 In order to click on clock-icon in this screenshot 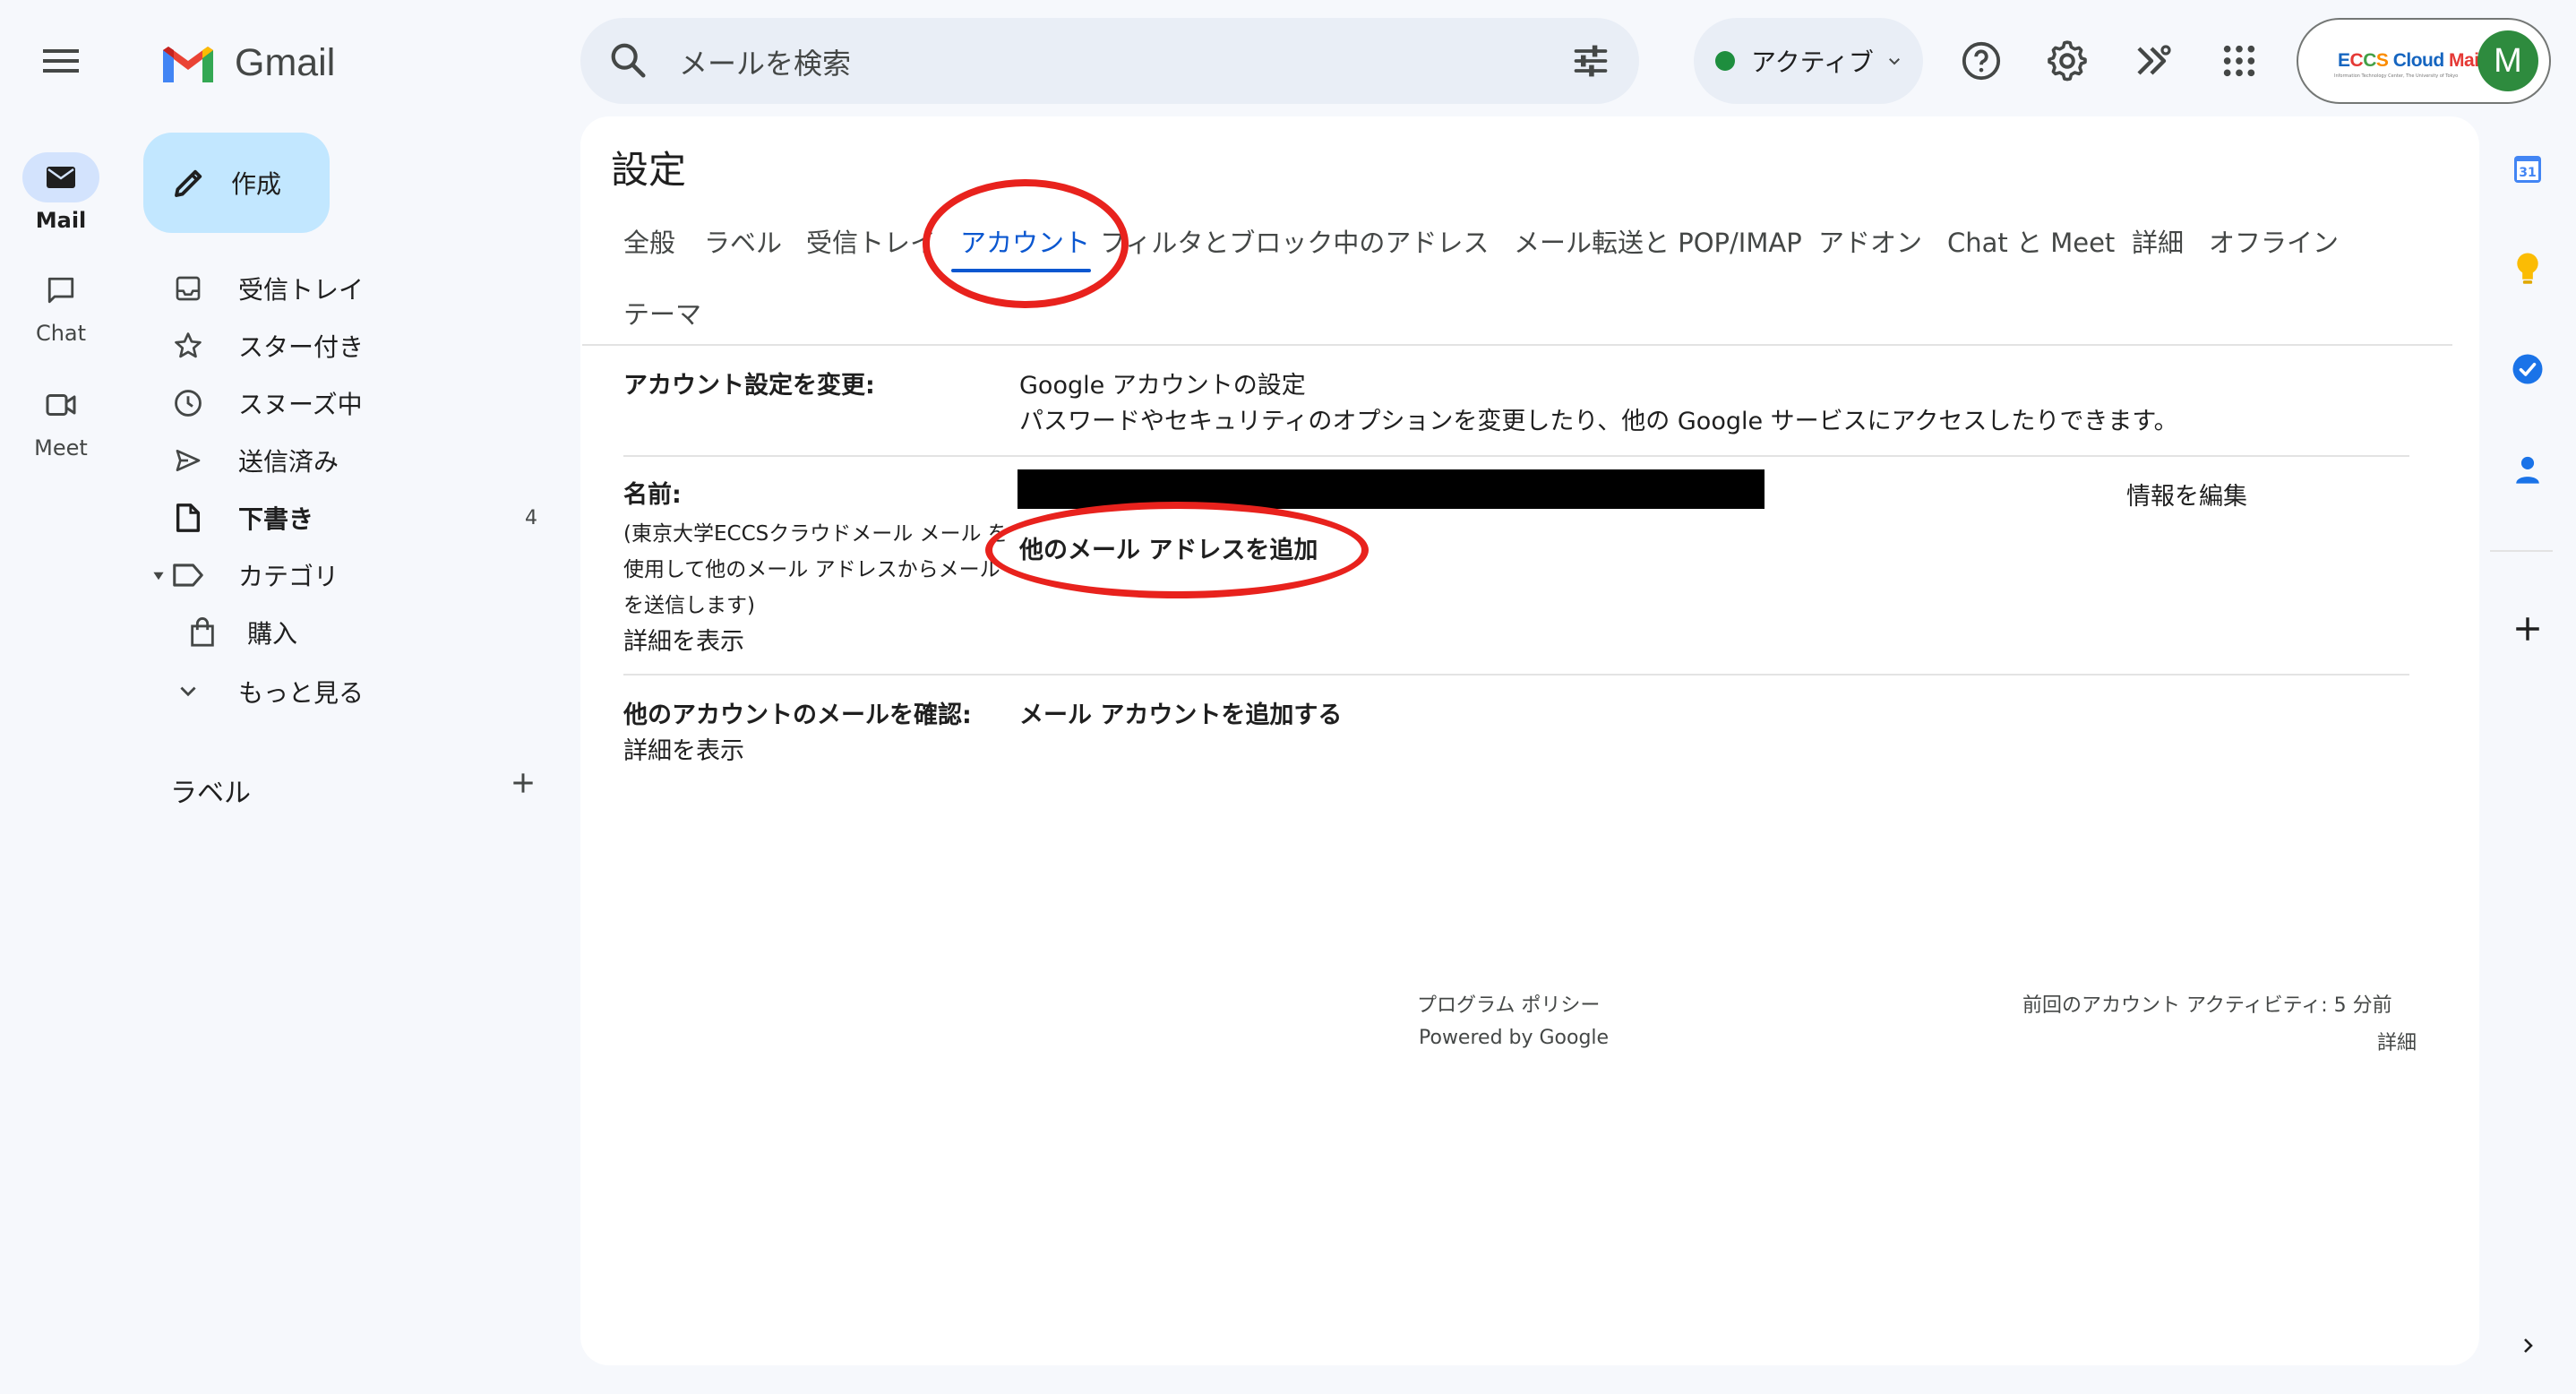, I will do `click(188, 403)`.